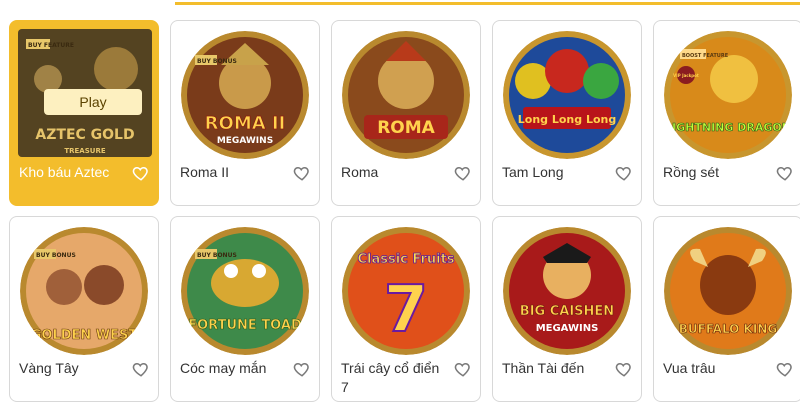 This screenshot has width=800, height=420. Describe the element at coordinates (84, 335) in the screenshot. I see `logo-text: GOLDEN WEST` at that location.